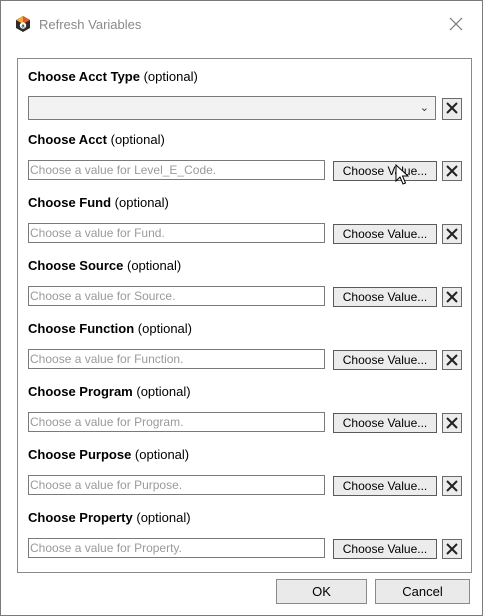  I want to click on ok-button: OK, so click(321, 591).